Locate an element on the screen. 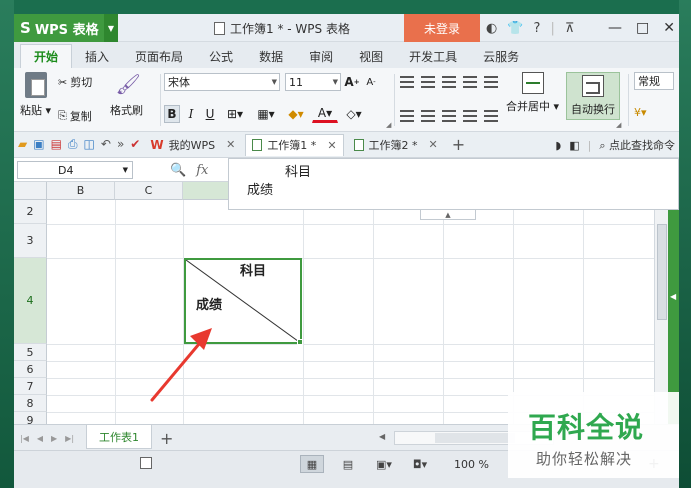  save-icon: ▣ is located at coordinates (38, 144).